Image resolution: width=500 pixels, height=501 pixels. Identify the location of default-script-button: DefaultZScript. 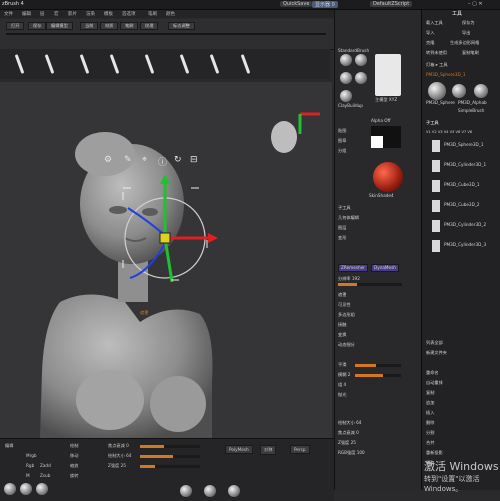
(391, 4).